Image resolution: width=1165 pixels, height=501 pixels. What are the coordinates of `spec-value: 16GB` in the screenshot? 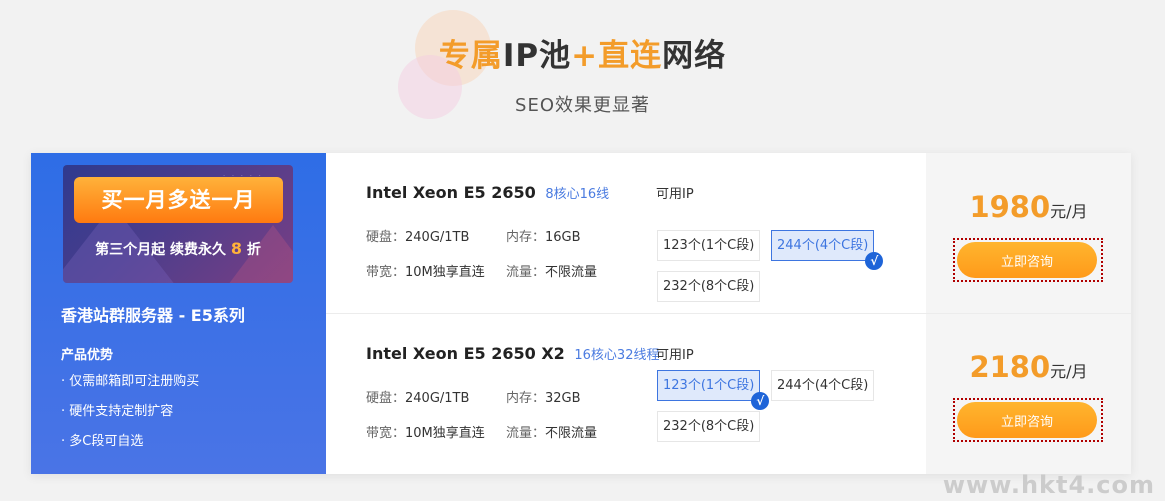 It's located at (563, 237).